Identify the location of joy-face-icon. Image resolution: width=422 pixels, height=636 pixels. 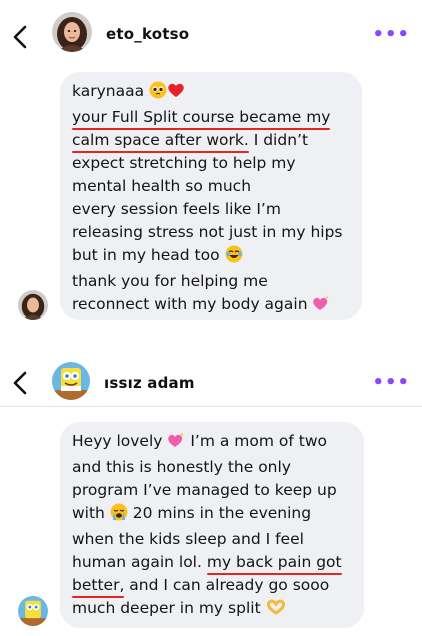
(234, 257).